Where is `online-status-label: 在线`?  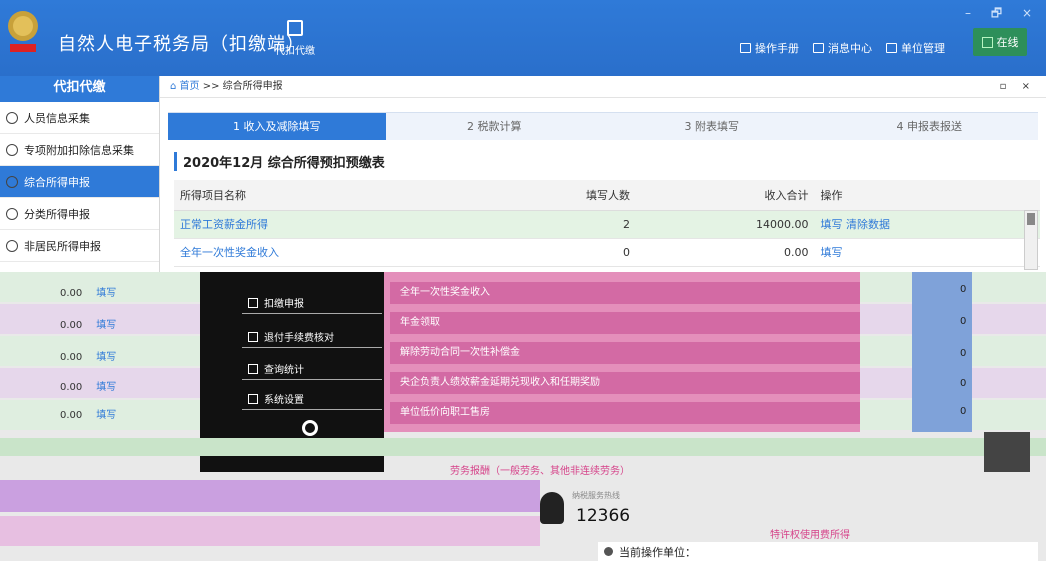
online-status-label: 在线 is located at coordinates (1007, 42).